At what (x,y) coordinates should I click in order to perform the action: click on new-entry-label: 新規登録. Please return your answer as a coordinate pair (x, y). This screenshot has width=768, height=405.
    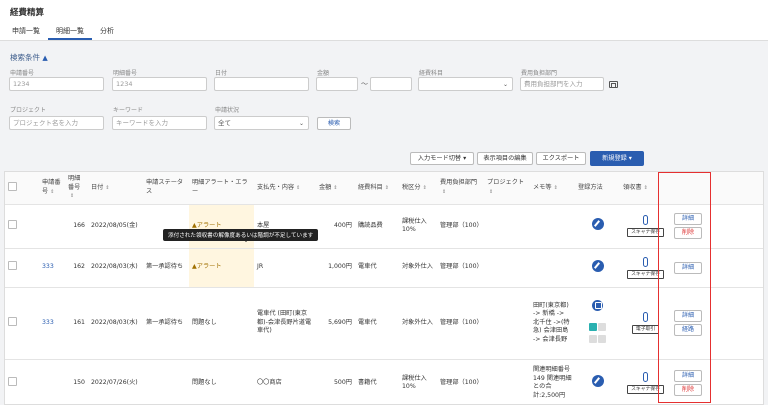
    Looking at the image, I should click on (614, 158).